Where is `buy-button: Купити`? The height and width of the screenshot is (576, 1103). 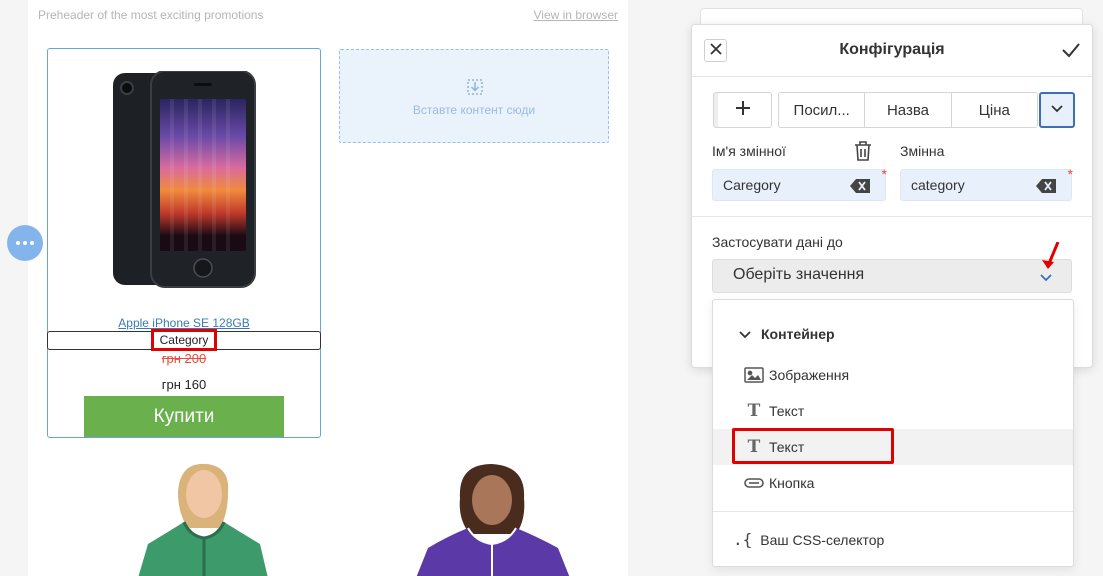 buy-button: Купити is located at coordinates (184, 416).